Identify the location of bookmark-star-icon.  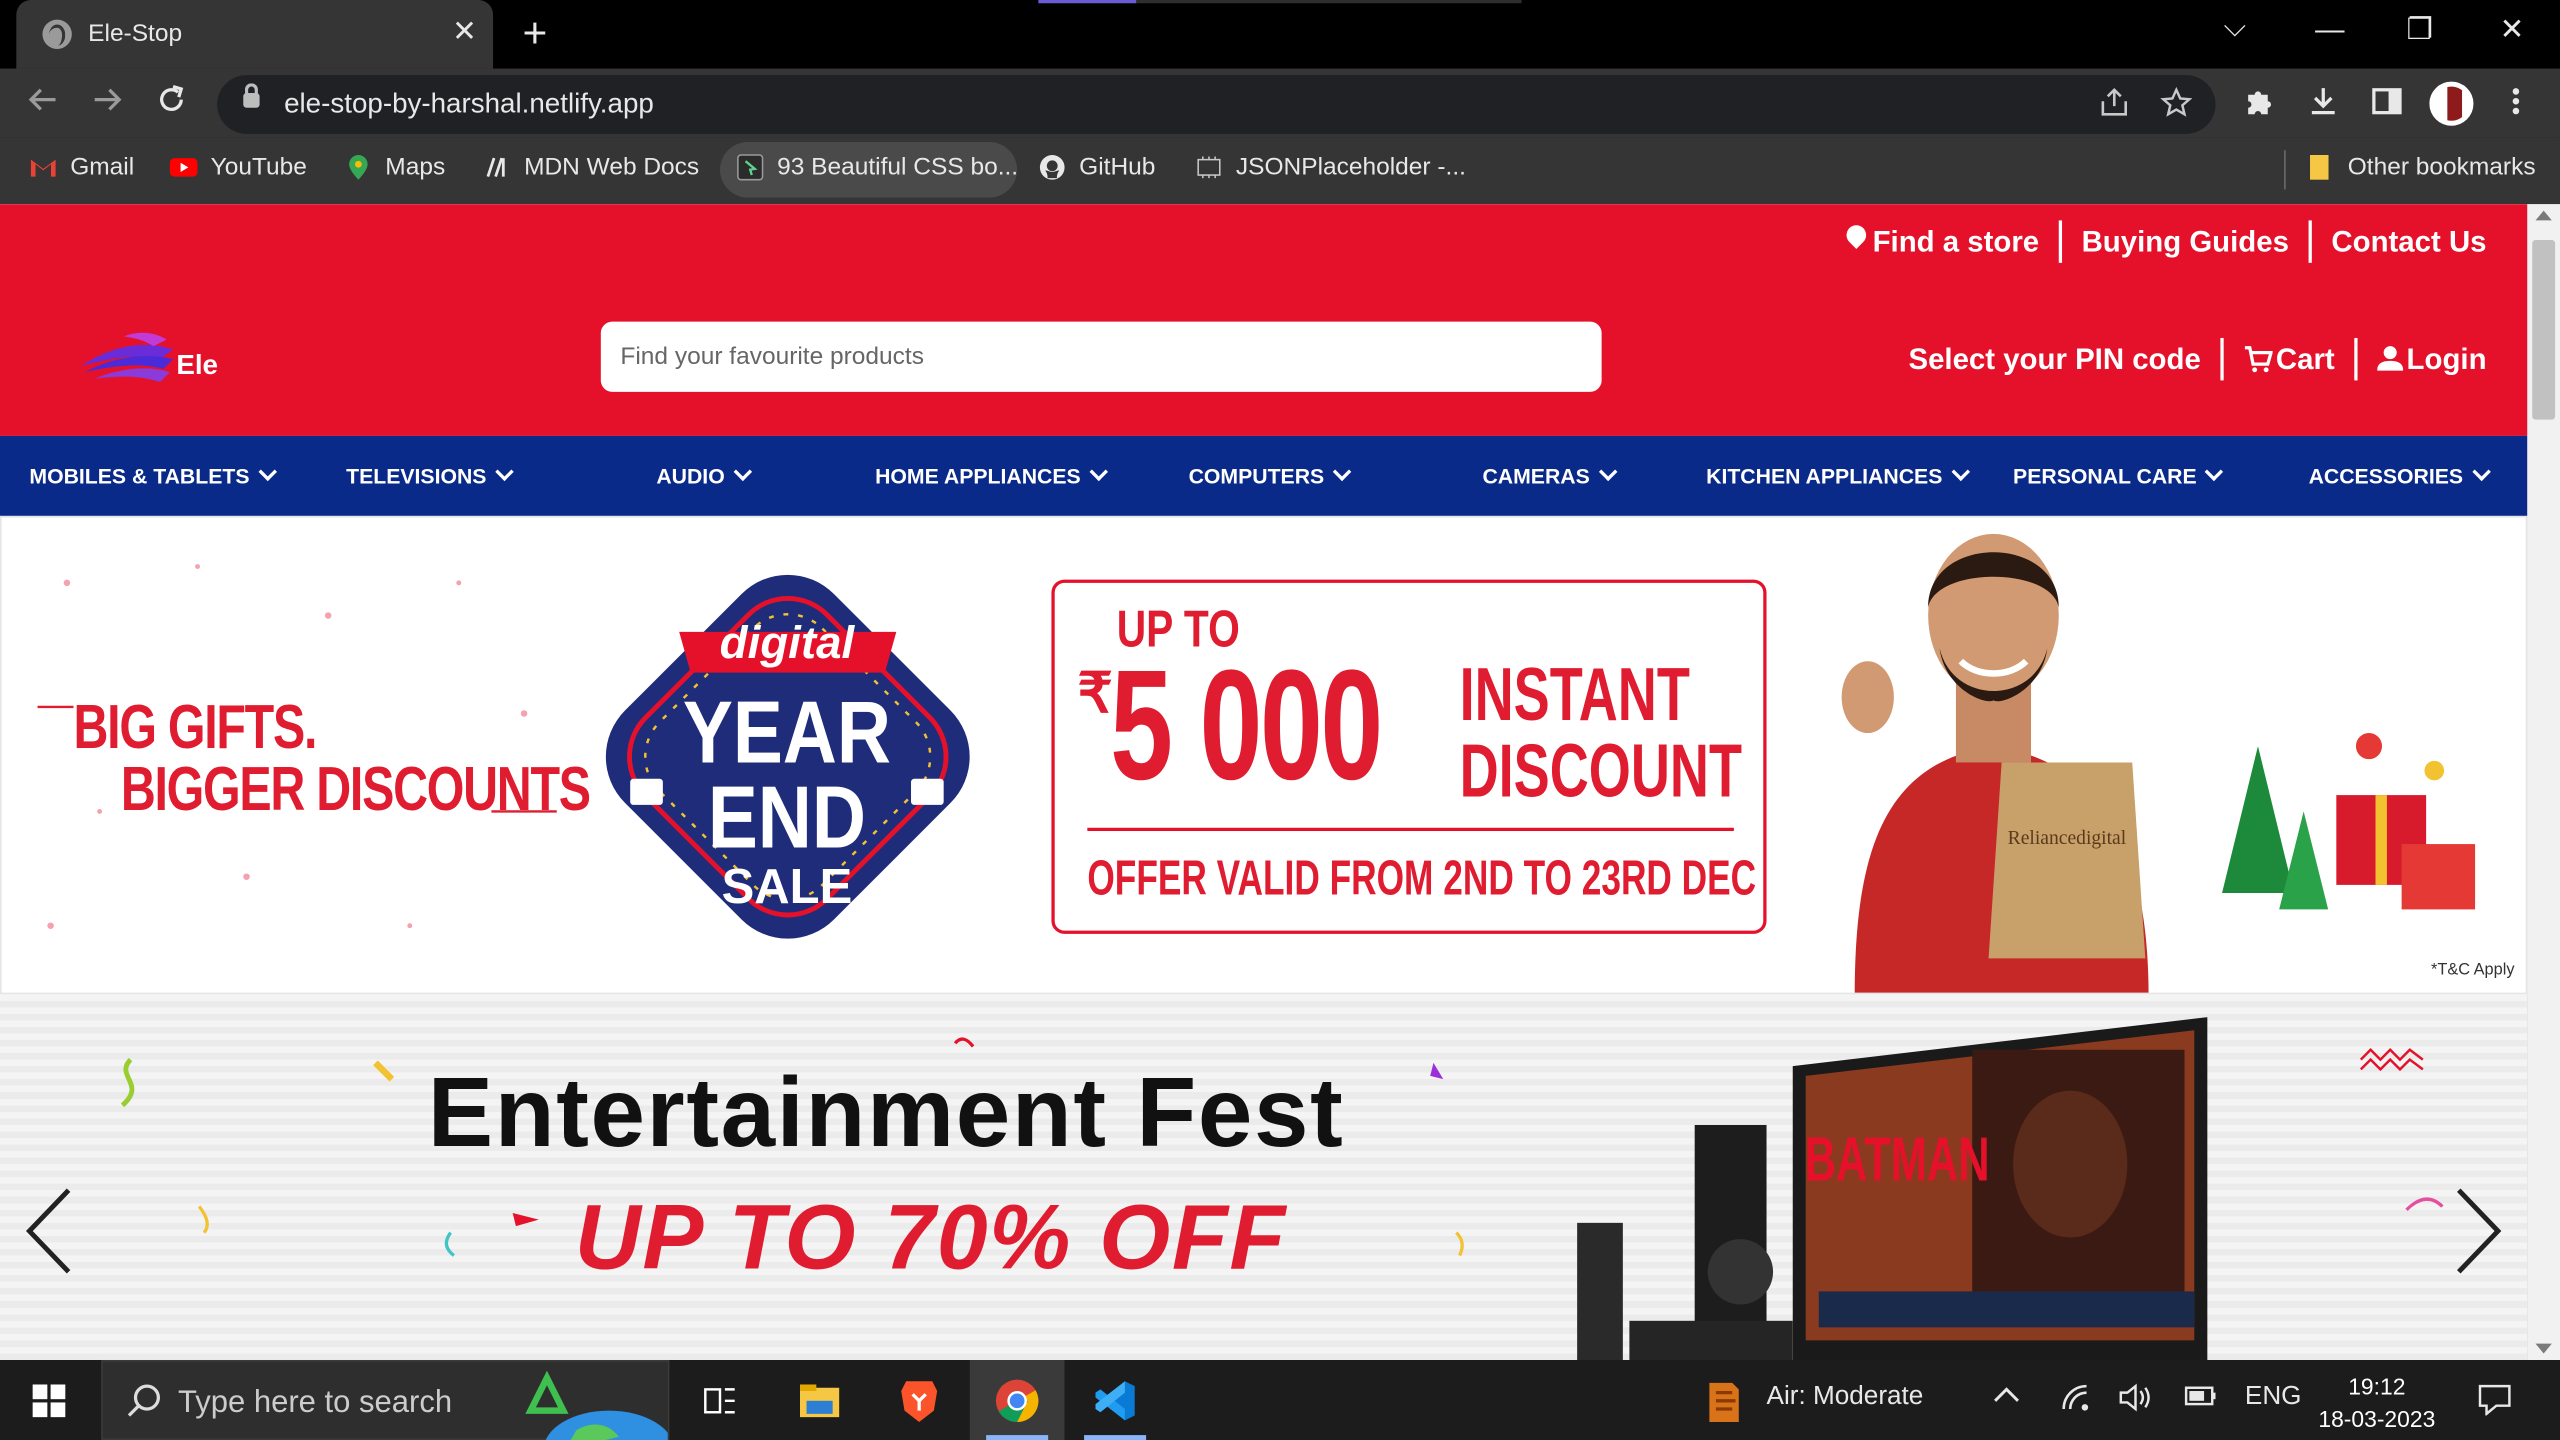
(2176, 107).